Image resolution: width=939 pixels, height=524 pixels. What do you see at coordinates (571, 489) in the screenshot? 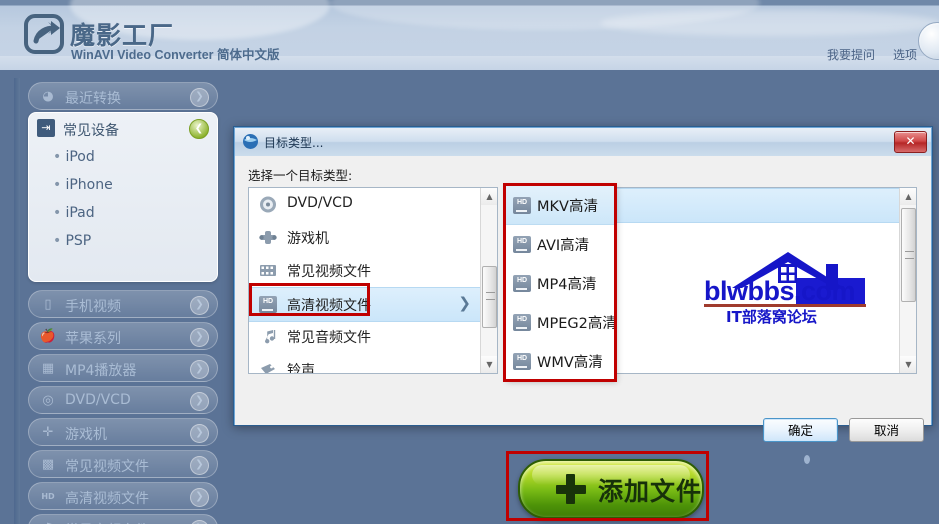
I see `plus-icon` at bounding box center [571, 489].